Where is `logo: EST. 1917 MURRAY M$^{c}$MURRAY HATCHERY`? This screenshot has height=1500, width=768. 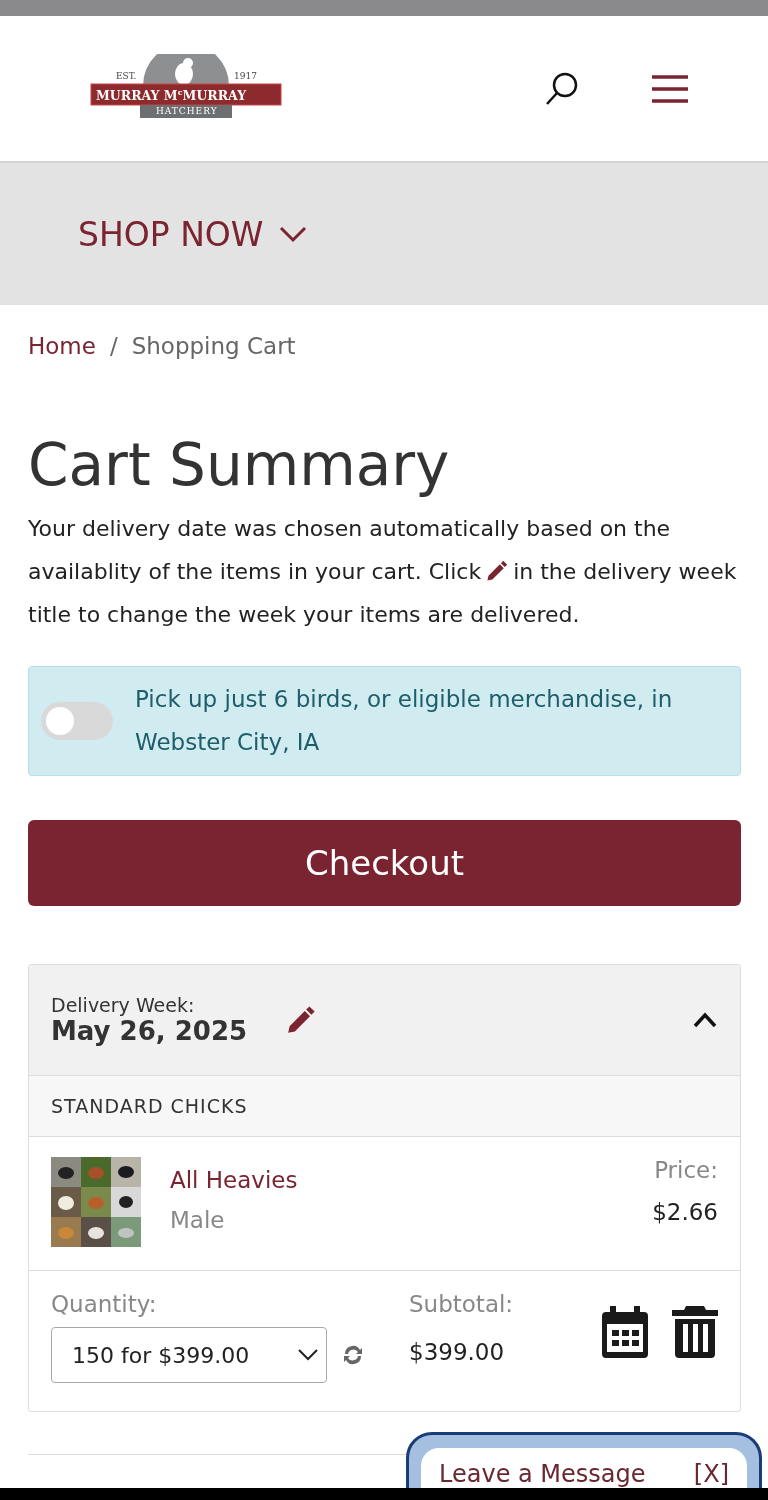
logo: EST. 1917 MURRAY M$^{c}$MURRAY HATCHERY is located at coordinates (186, 88).